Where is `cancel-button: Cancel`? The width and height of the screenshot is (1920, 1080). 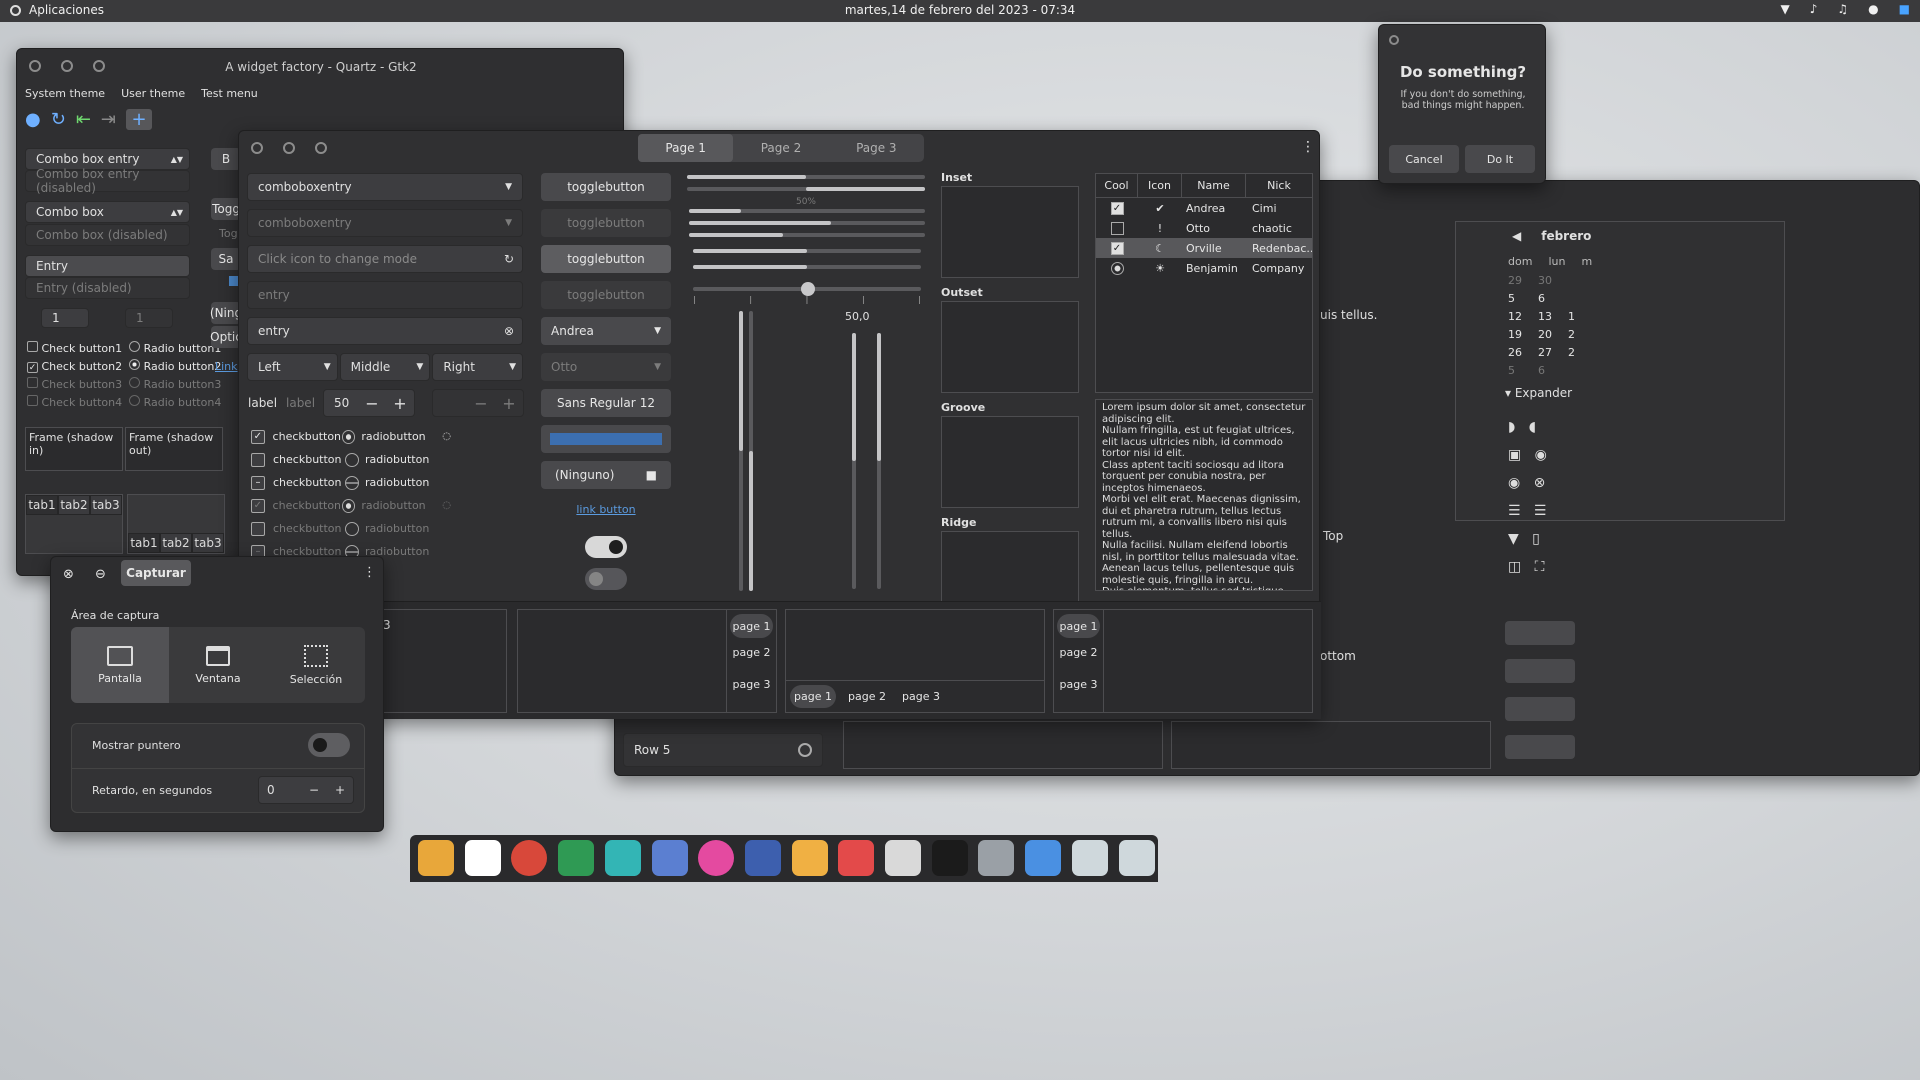
cancel-button: Cancel is located at coordinates (1424, 159).